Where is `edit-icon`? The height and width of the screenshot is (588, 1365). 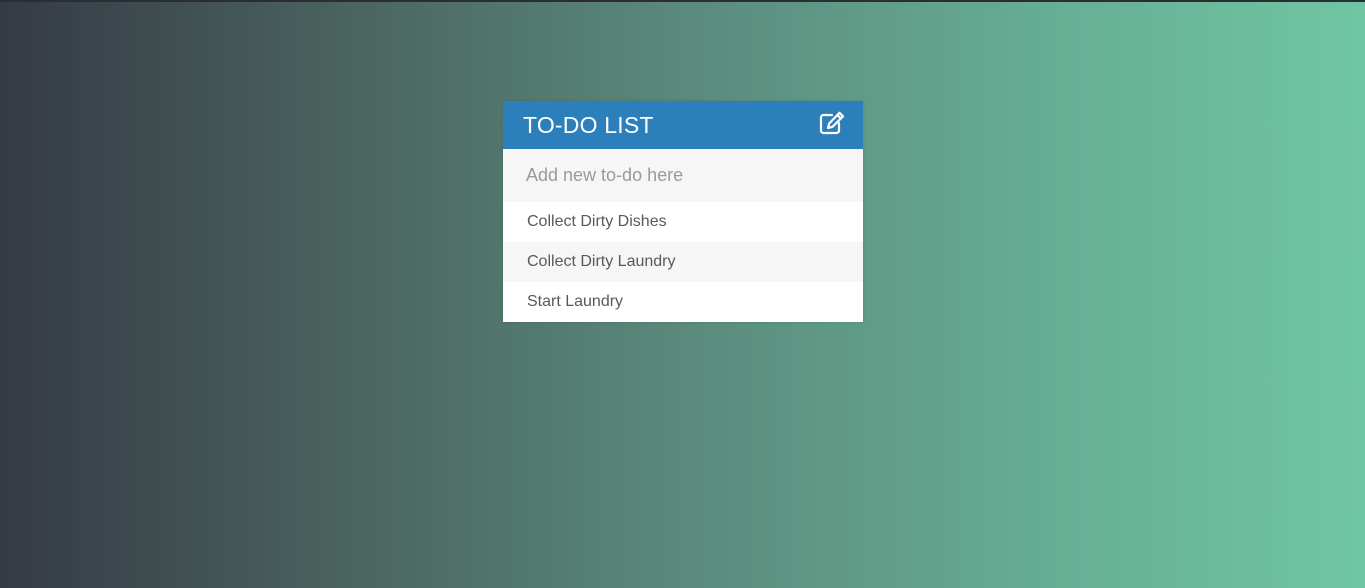
edit-icon is located at coordinates (832, 123).